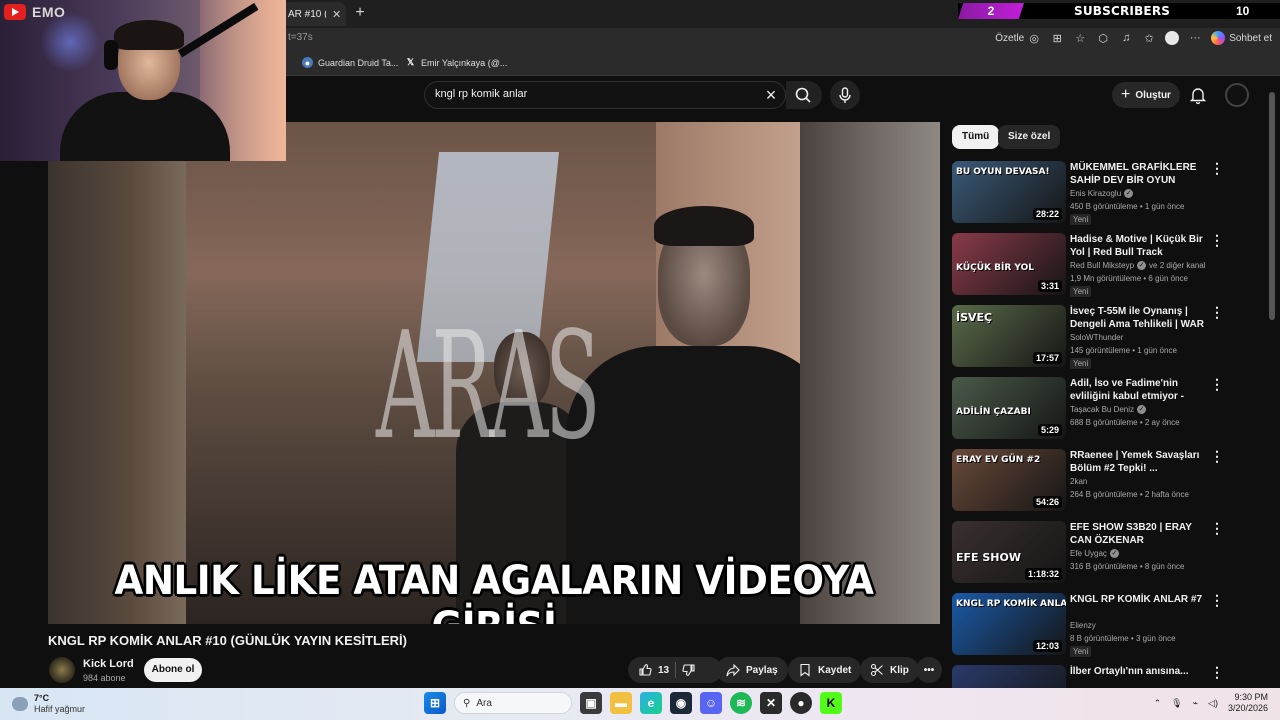 The image size is (1280, 720). What do you see at coordinates (1172, 38) in the screenshot?
I see `profile-icon` at bounding box center [1172, 38].